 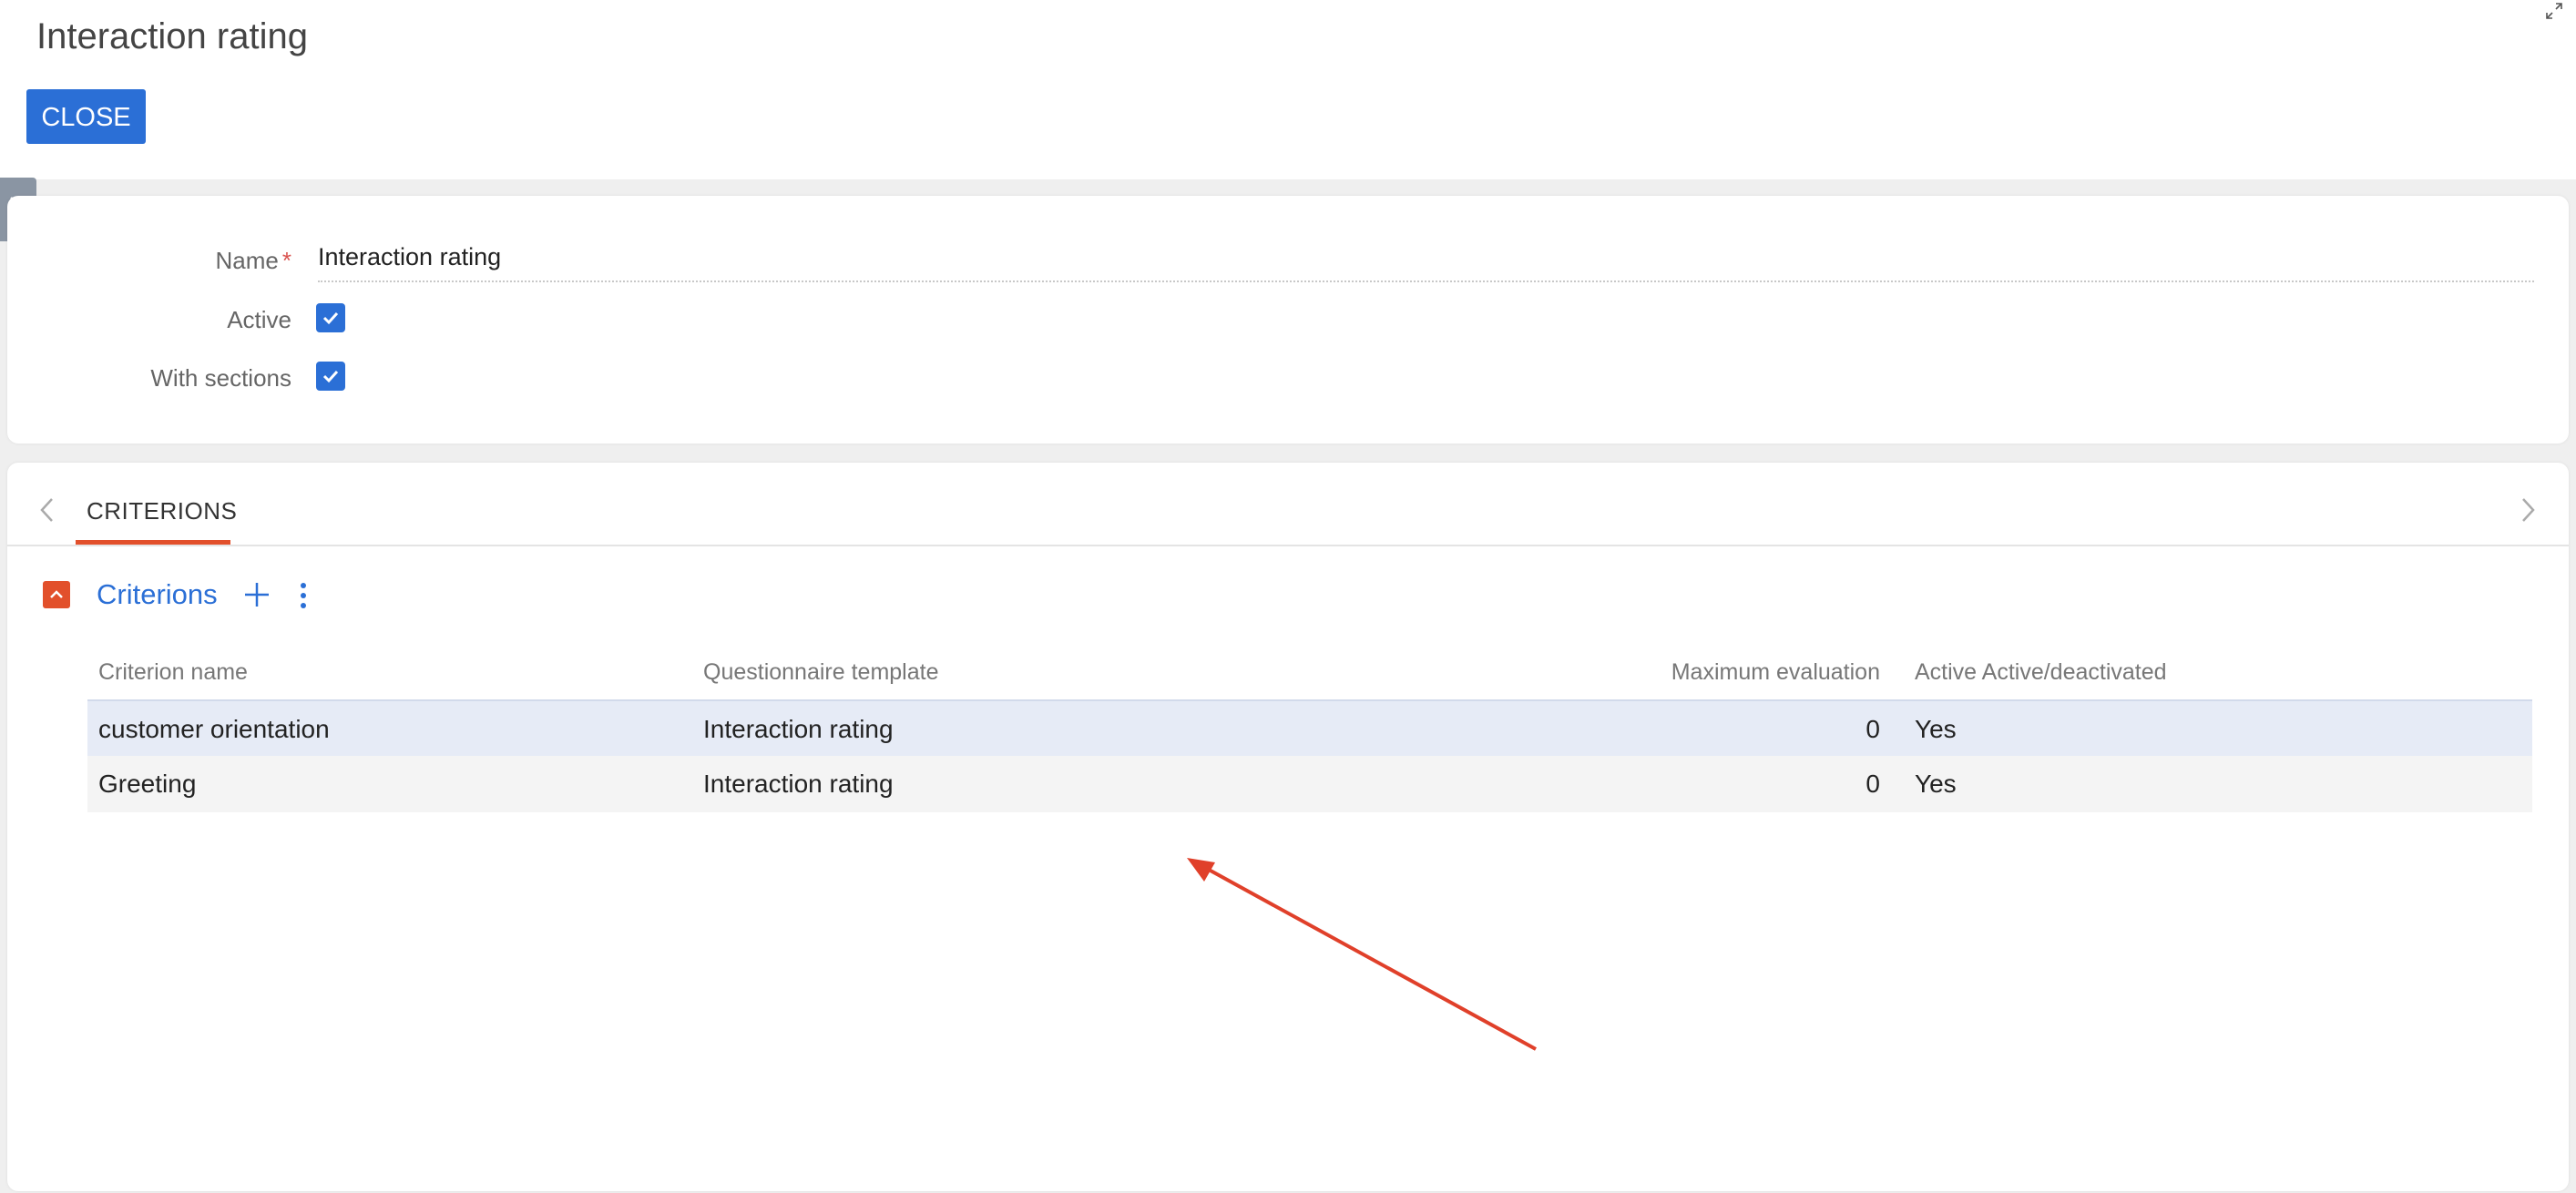 What do you see at coordinates (2528, 510) in the screenshot?
I see `chevron-right-icon` at bounding box center [2528, 510].